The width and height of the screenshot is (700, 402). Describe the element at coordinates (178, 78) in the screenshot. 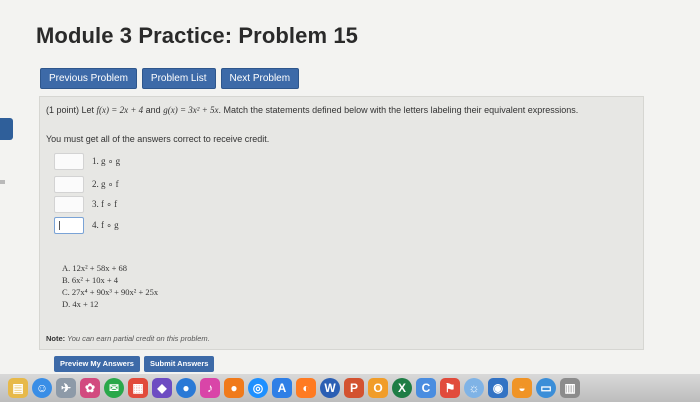

I see `problem-list-button: Problem List` at that location.